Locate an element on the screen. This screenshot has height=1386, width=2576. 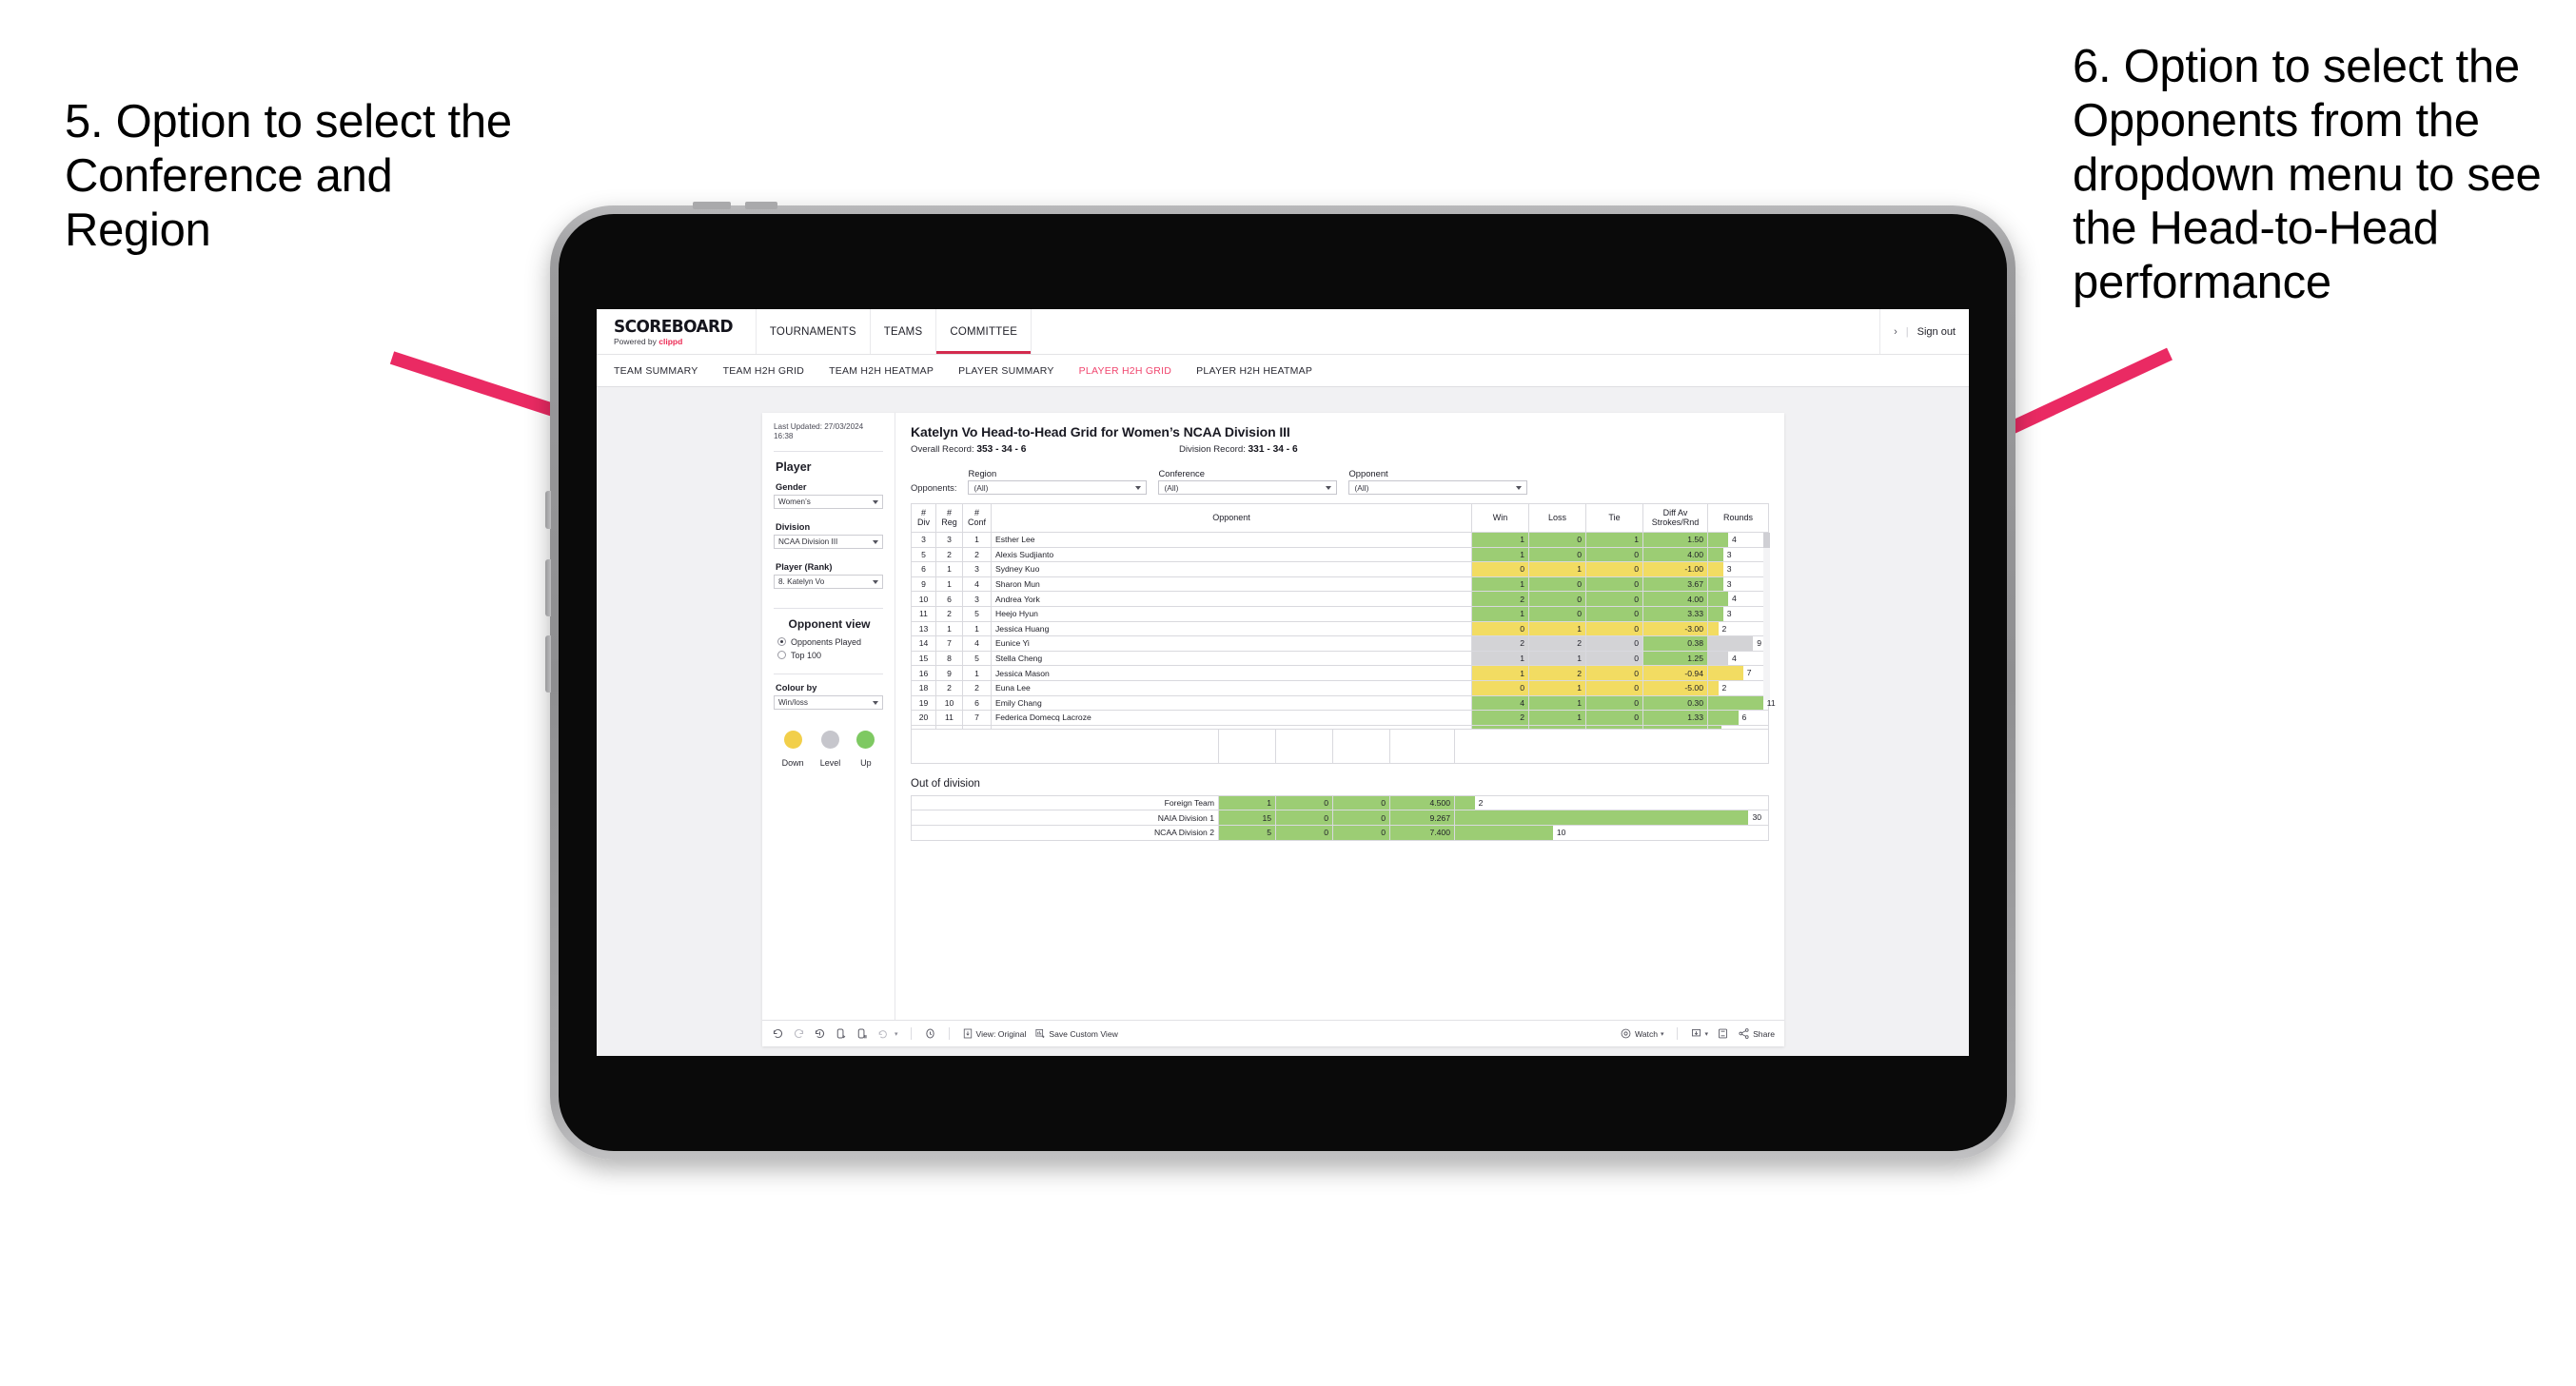
col-conf: # Conf is located at coordinates (977, 518).